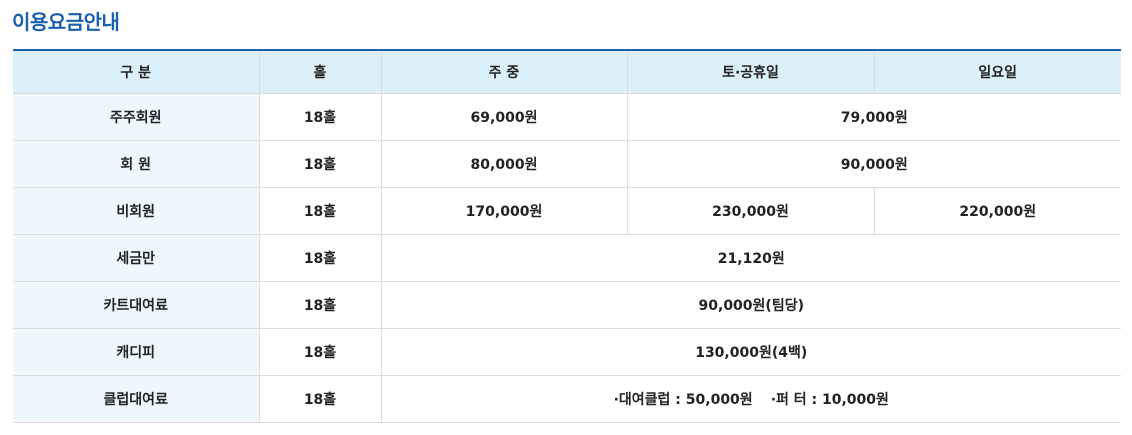 Image resolution: width=1132 pixels, height=435 pixels. I want to click on row-sunday-fee: 220,000원, so click(997, 211).